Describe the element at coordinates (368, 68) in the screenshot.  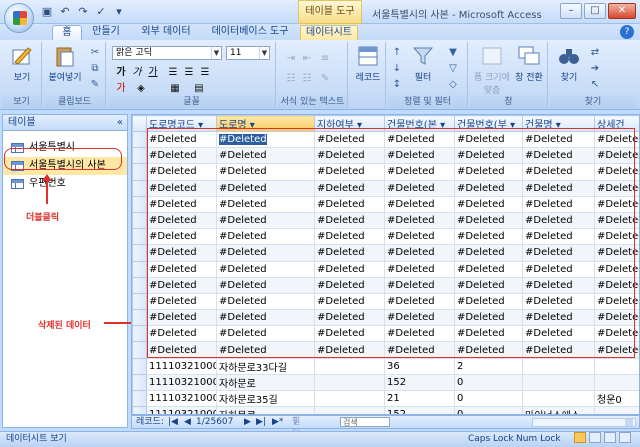
I see `records-button: 레코드` at that location.